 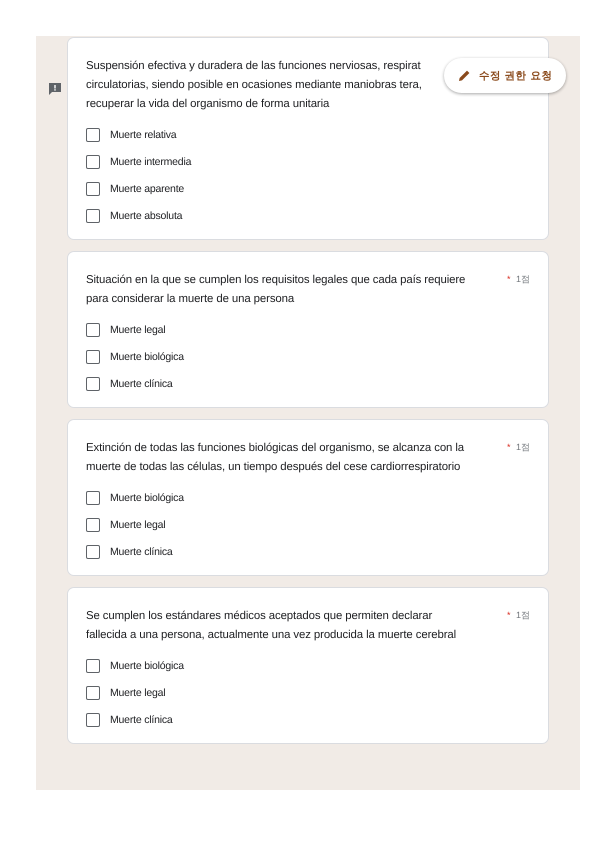 What do you see at coordinates (275, 458) in the screenshot?
I see `question-text: Extinción de todas las funciones biológicas del organismo, se alcanza con la muerte de todas las células, un tiempo después del cese cardiorrespiratorio` at bounding box center [275, 458].